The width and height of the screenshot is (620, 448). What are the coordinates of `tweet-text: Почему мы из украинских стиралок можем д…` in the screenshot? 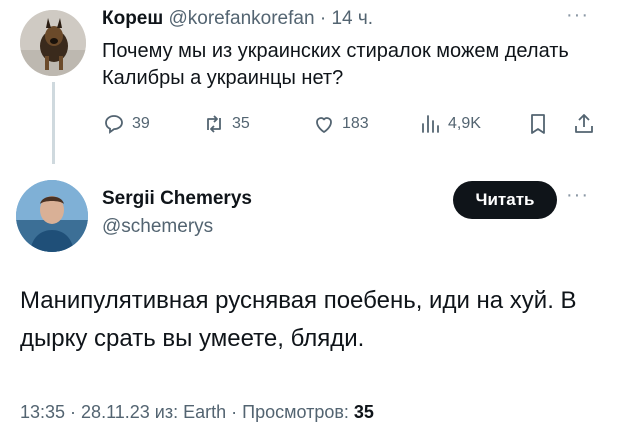 It's located at (335, 64).